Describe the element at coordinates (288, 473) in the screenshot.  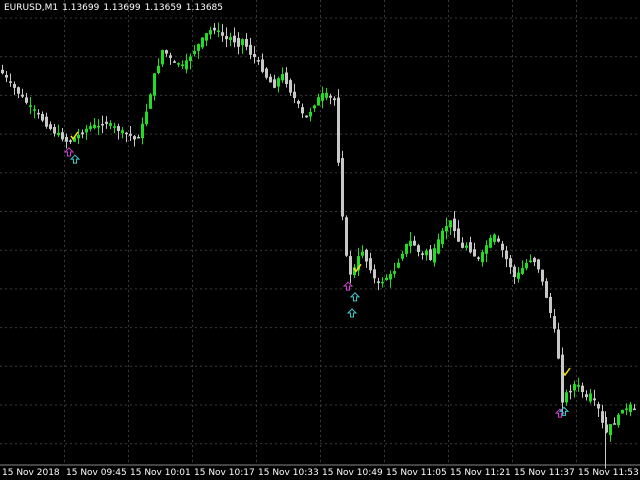
I see `time-tick-label: 15 Nov 10:33` at that location.